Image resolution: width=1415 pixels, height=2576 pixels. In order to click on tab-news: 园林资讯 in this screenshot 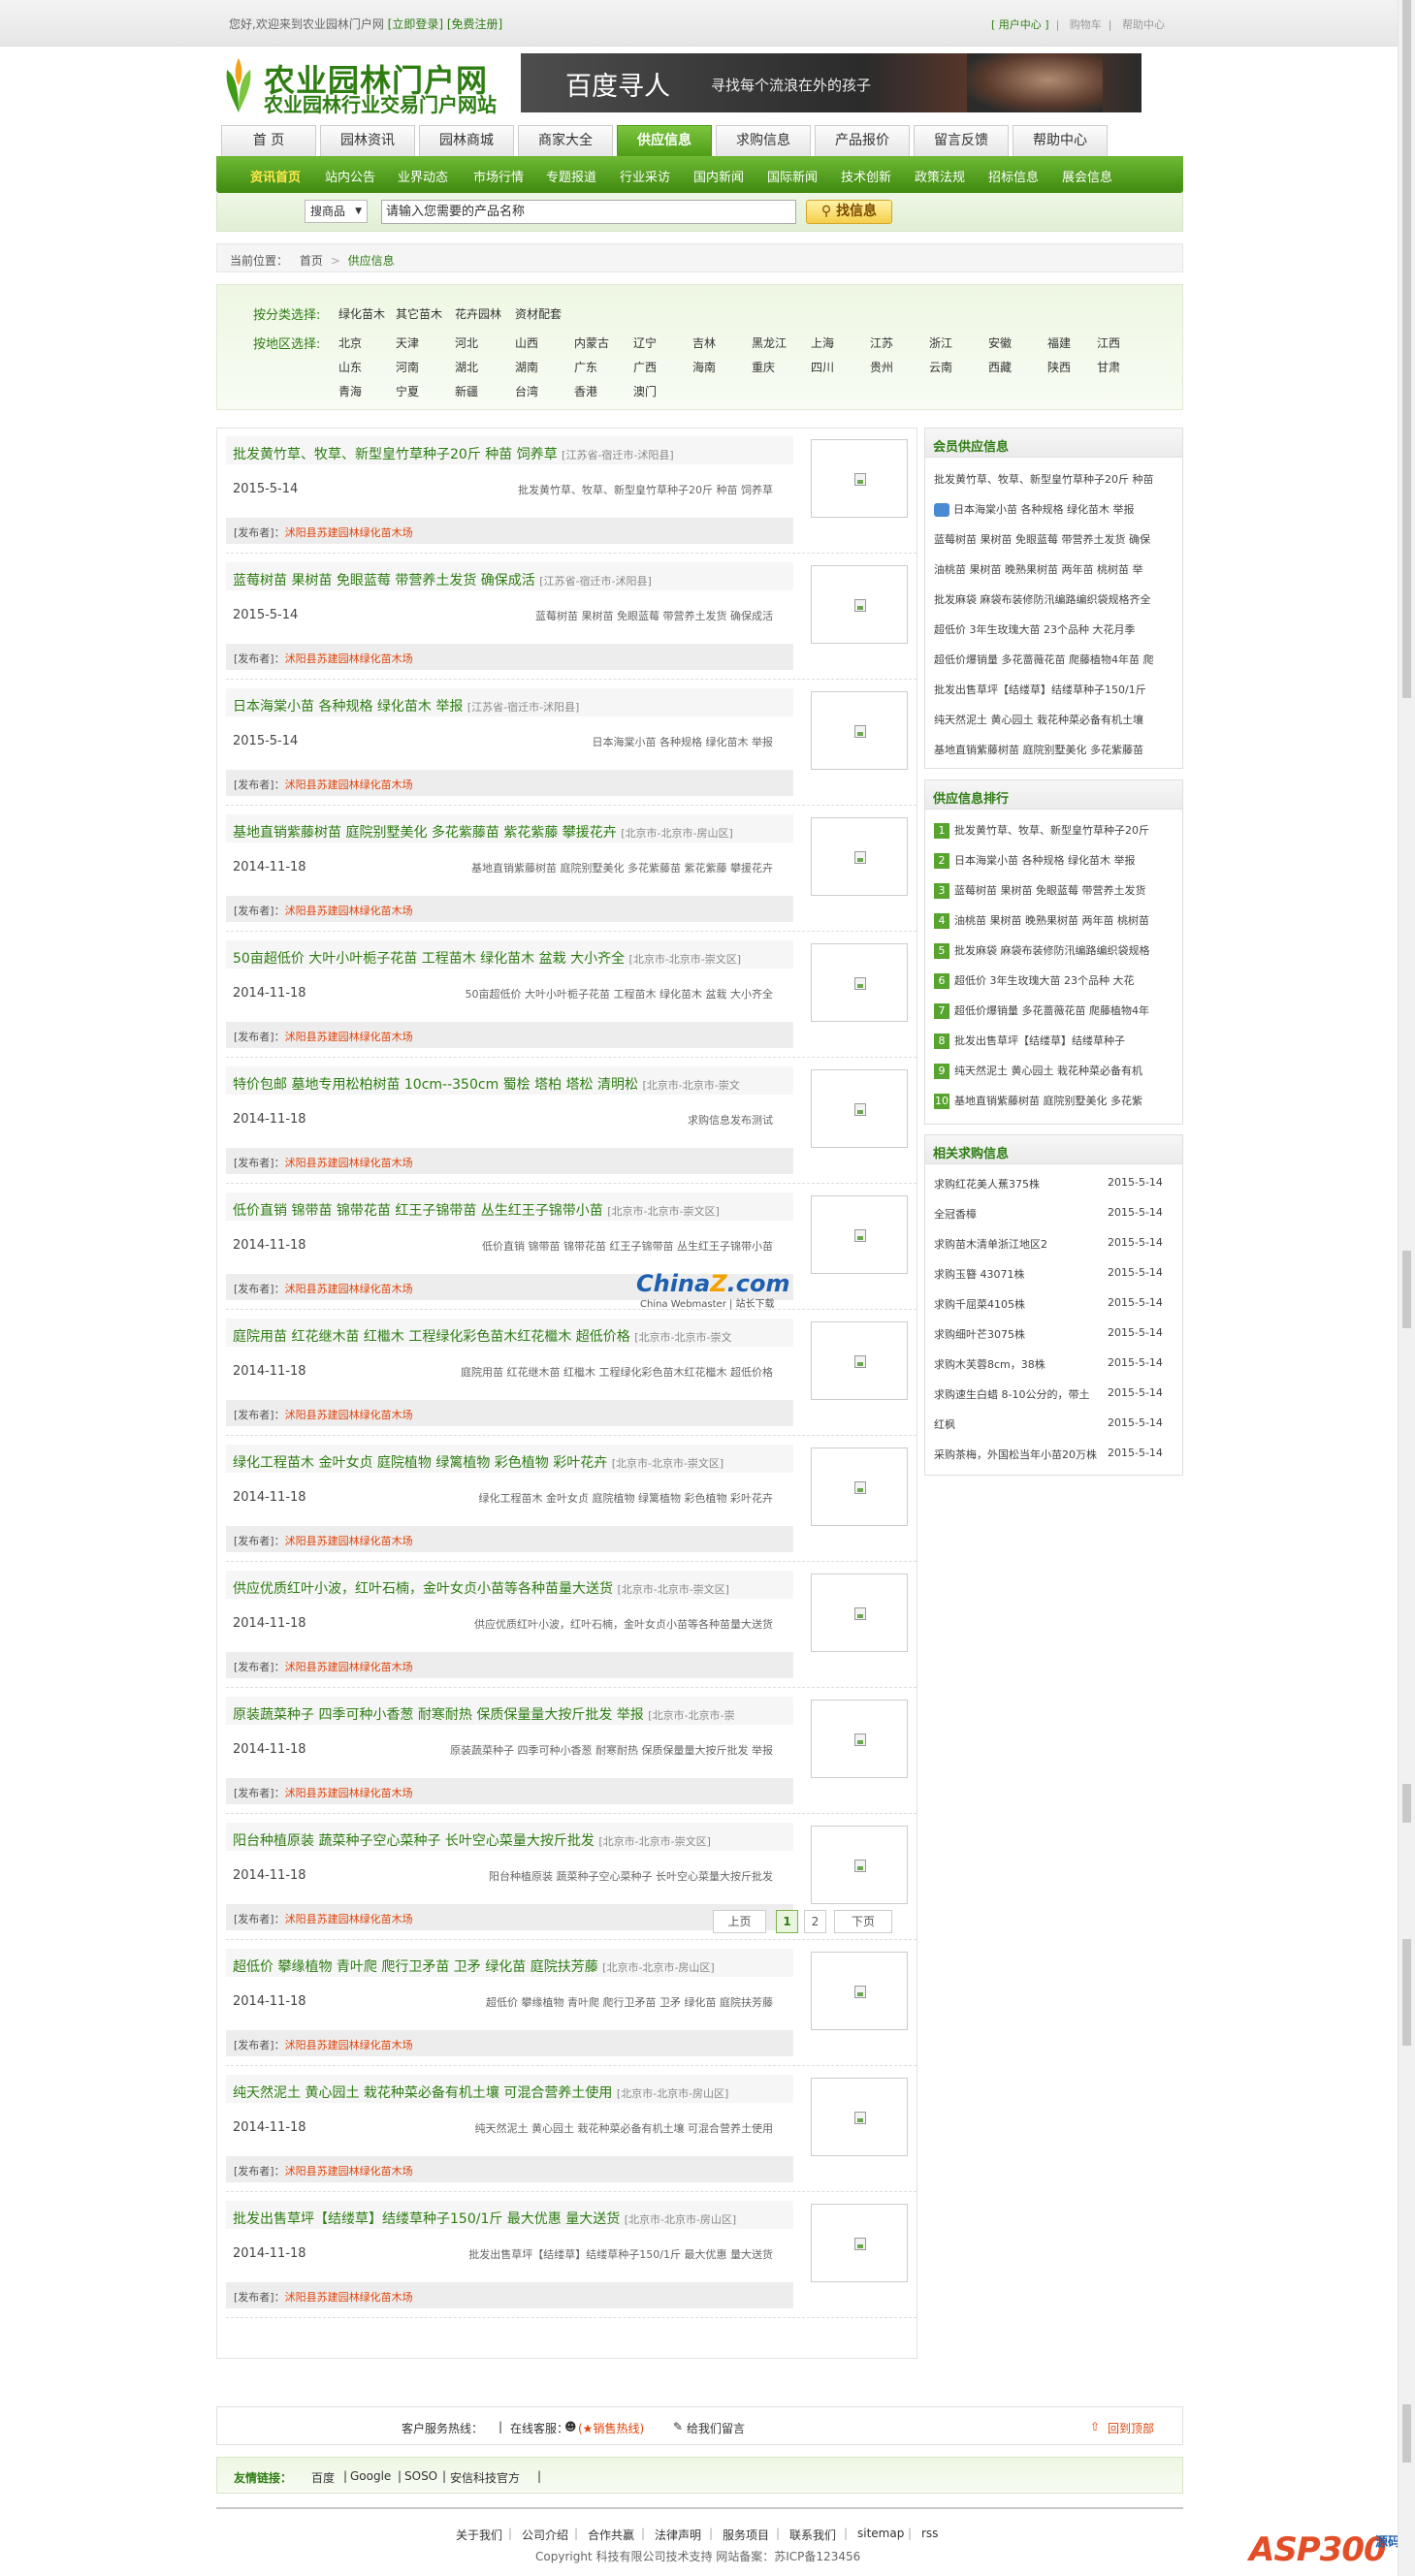, I will do `click(368, 140)`.